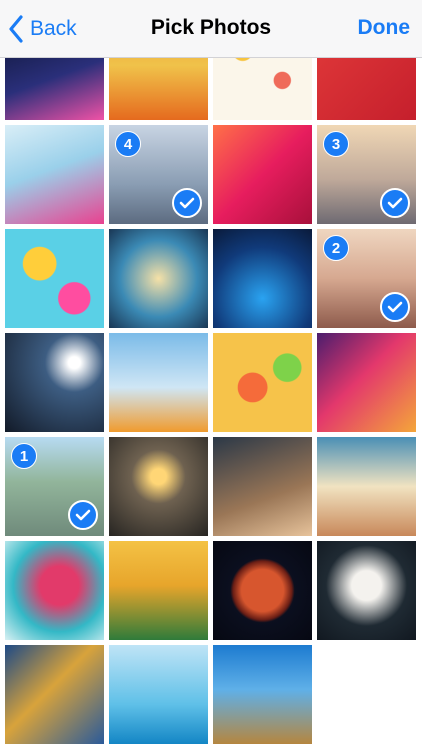 The height and width of the screenshot is (750, 422). I want to click on photo-tile: 1, so click(54, 486).